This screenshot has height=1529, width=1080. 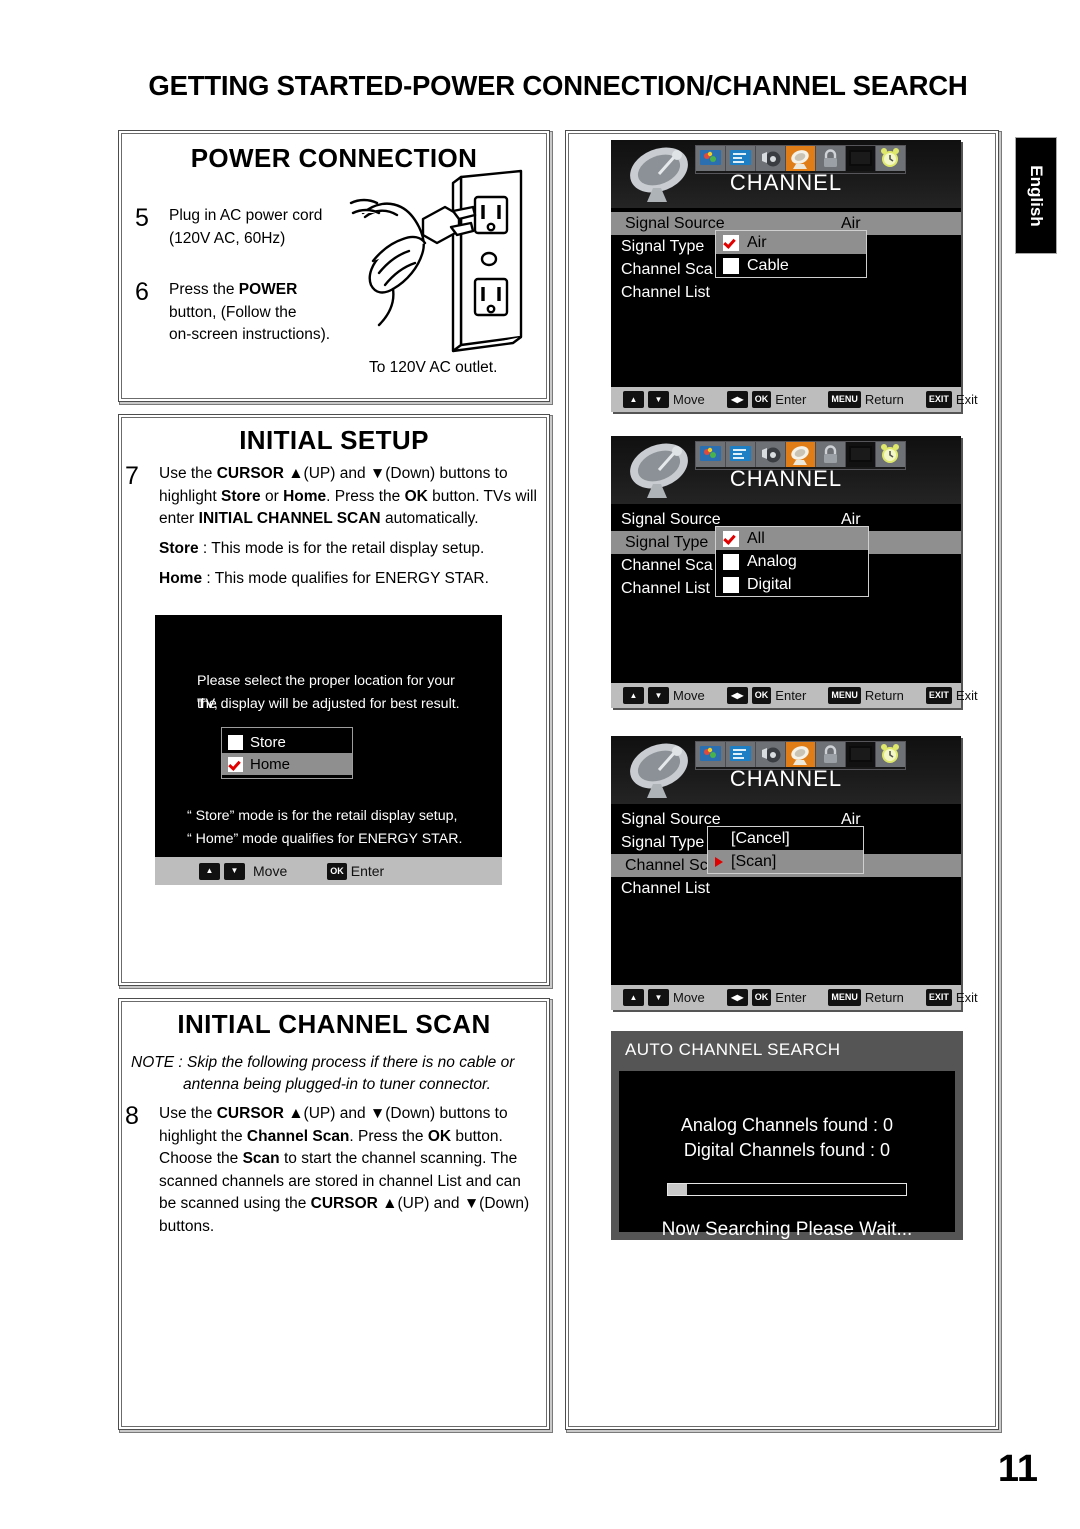 What do you see at coordinates (245, 227) in the screenshot?
I see `step-5-text: Plug in AC power cord (120V AC, 60Hz)` at bounding box center [245, 227].